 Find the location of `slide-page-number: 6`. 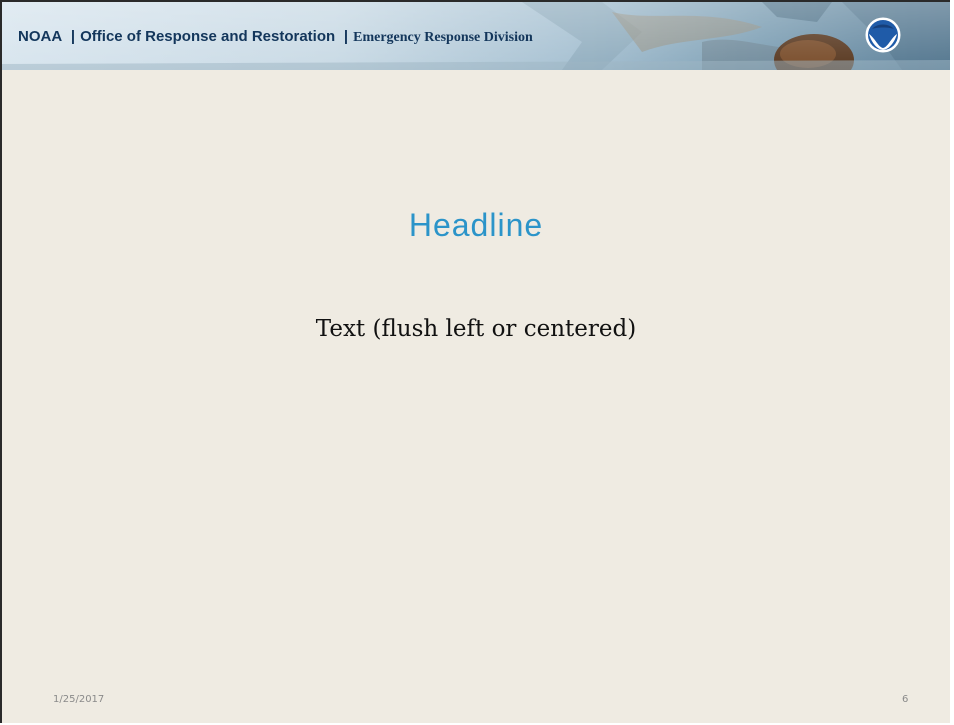

slide-page-number: 6 is located at coordinates (905, 699).